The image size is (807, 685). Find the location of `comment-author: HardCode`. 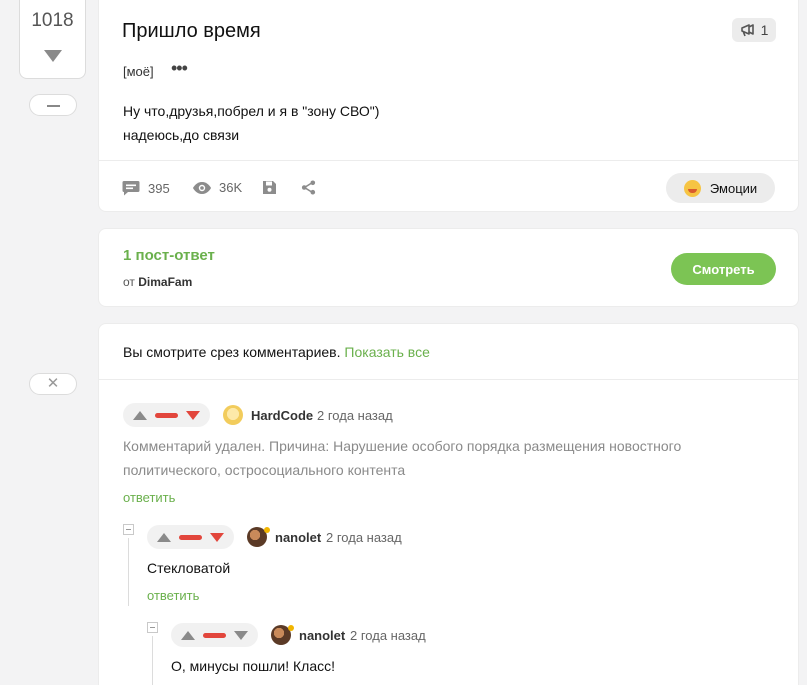

comment-author: HardCode is located at coordinates (282, 415).